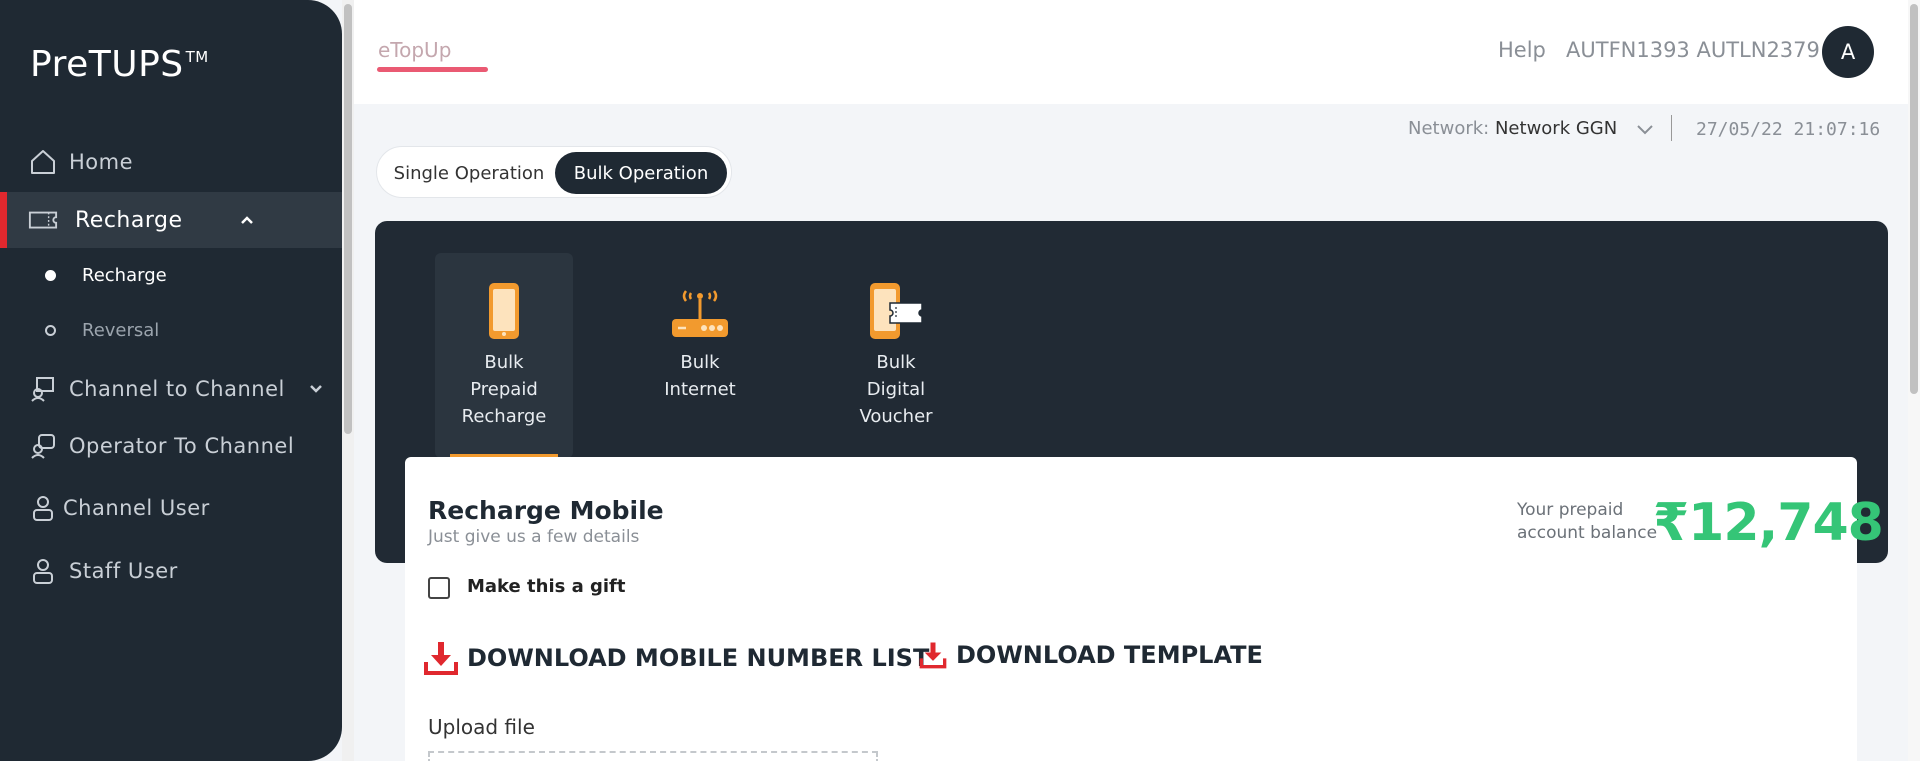 This screenshot has width=1920, height=761. Describe the element at coordinates (504, 311) in the screenshot. I see `mobile-phone-icon` at that location.